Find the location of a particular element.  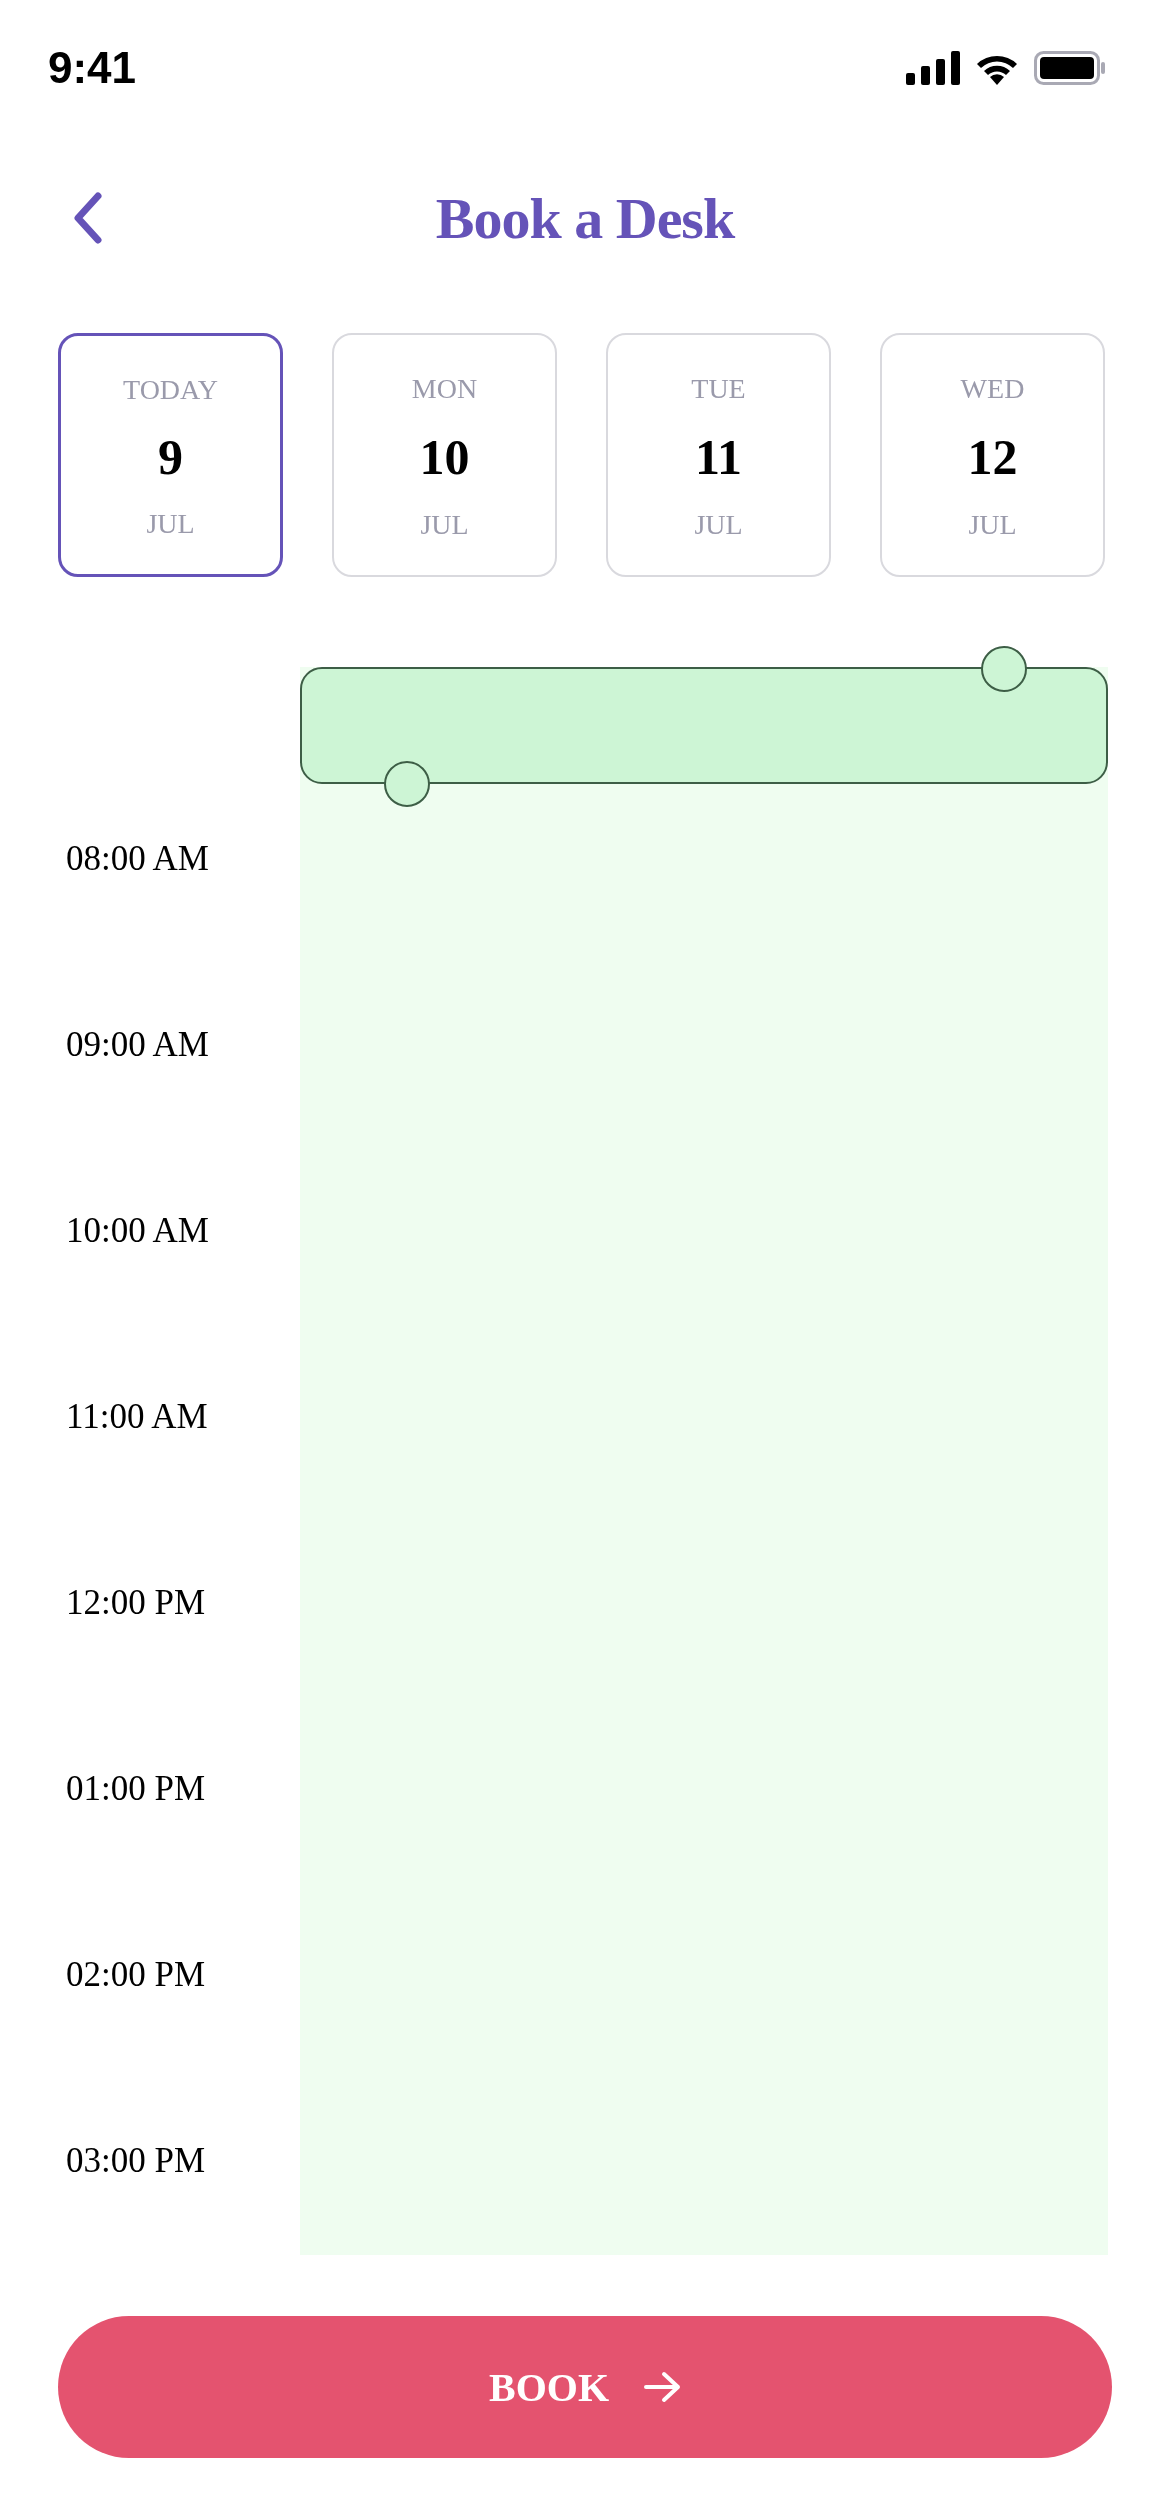

book-button: BOOK is located at coordinates (585, 2387).